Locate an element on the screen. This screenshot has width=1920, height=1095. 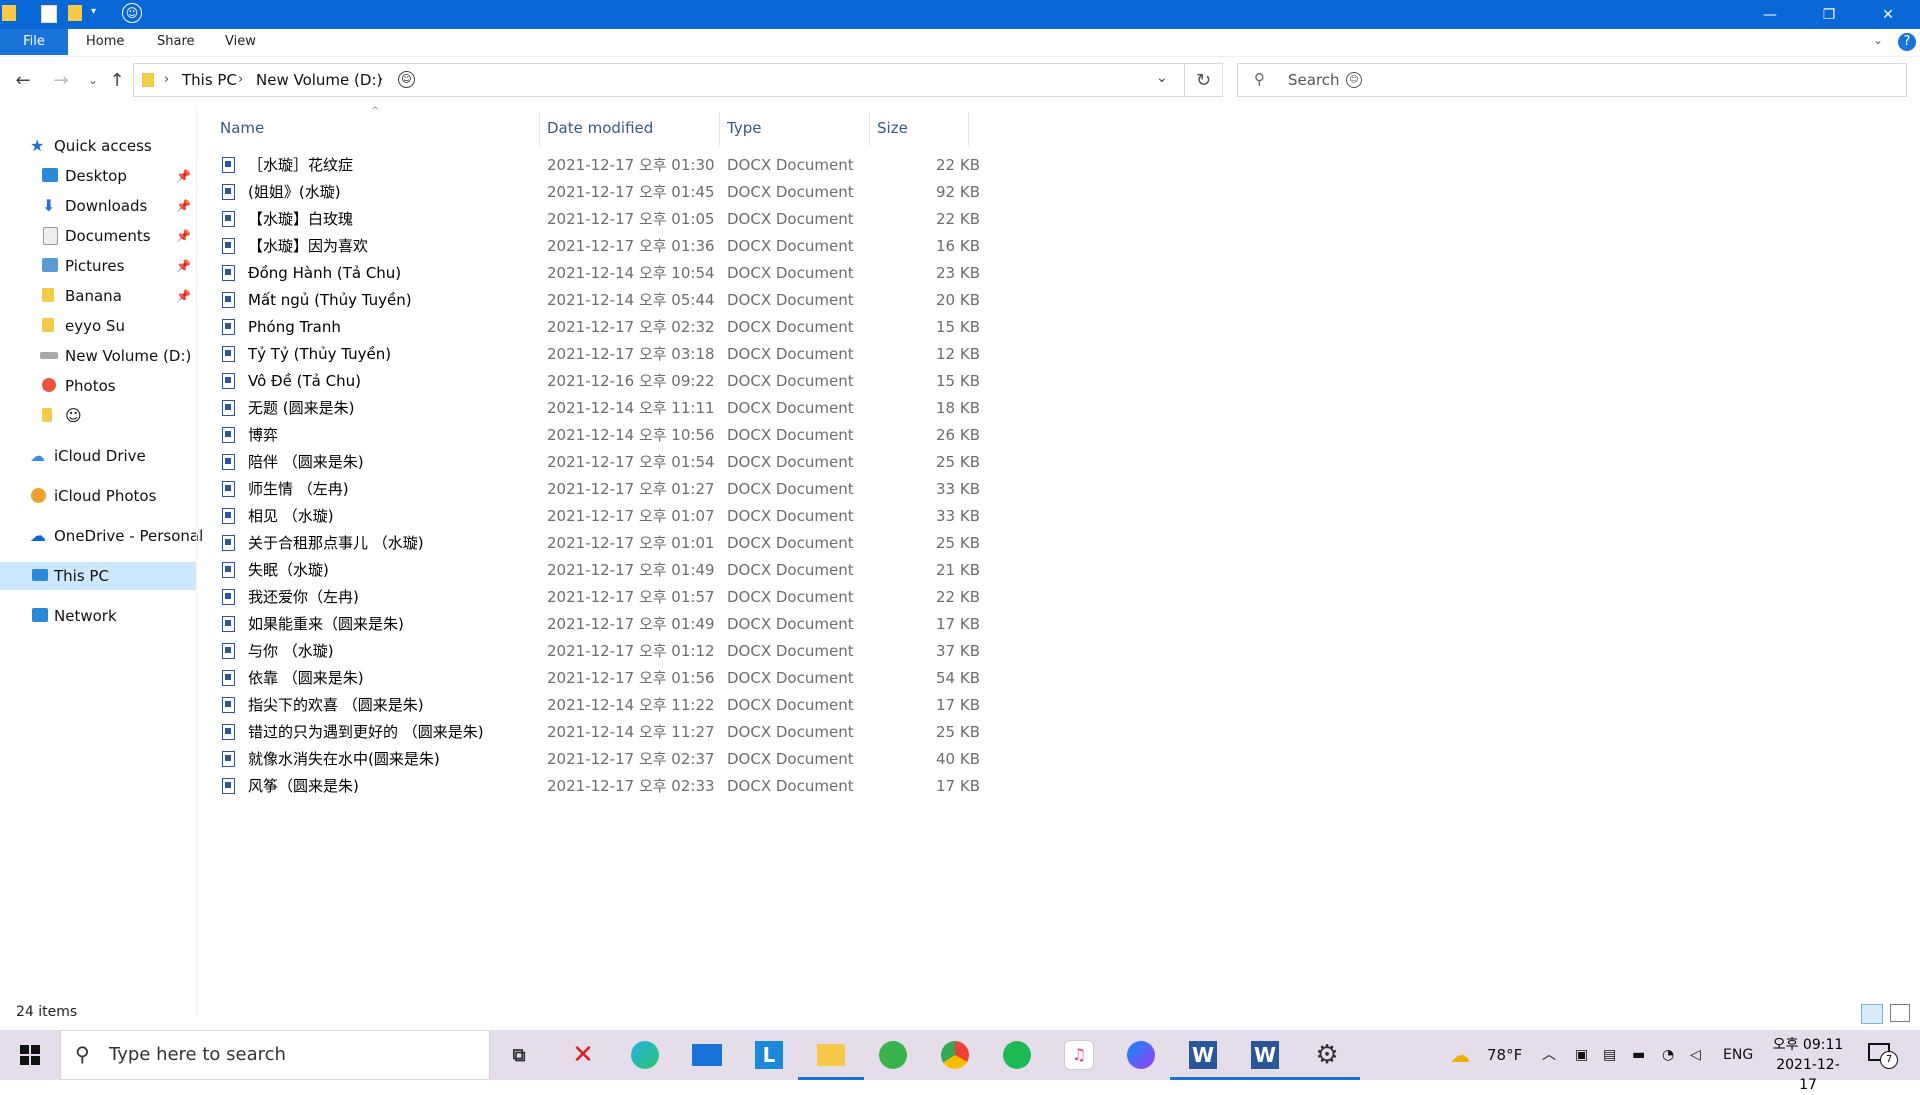
itunes-icon: ♫ is located at coordinates (1079, 1055).